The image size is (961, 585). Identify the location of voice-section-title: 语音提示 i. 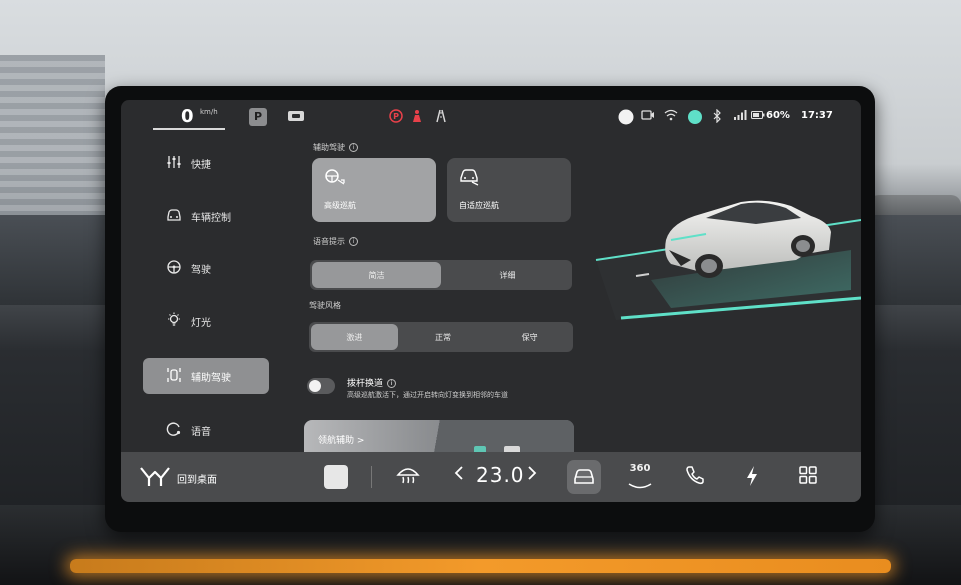
(335, 241).